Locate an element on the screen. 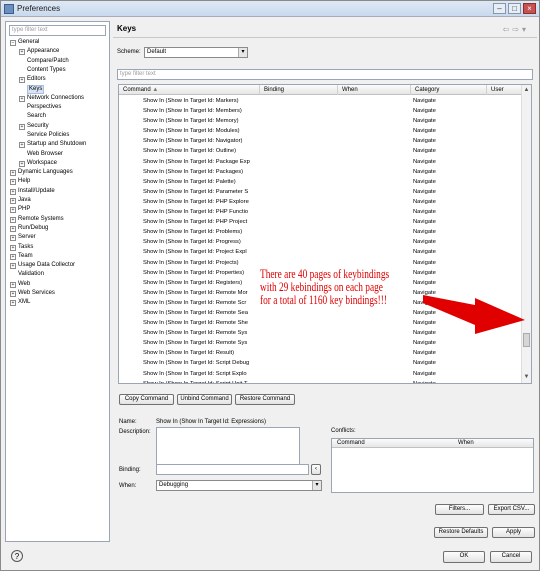 Image resolution: width=540 pixels, height=572 pixels. tree-item: + Startup and Shutdown is located at coordinates (58, 144).